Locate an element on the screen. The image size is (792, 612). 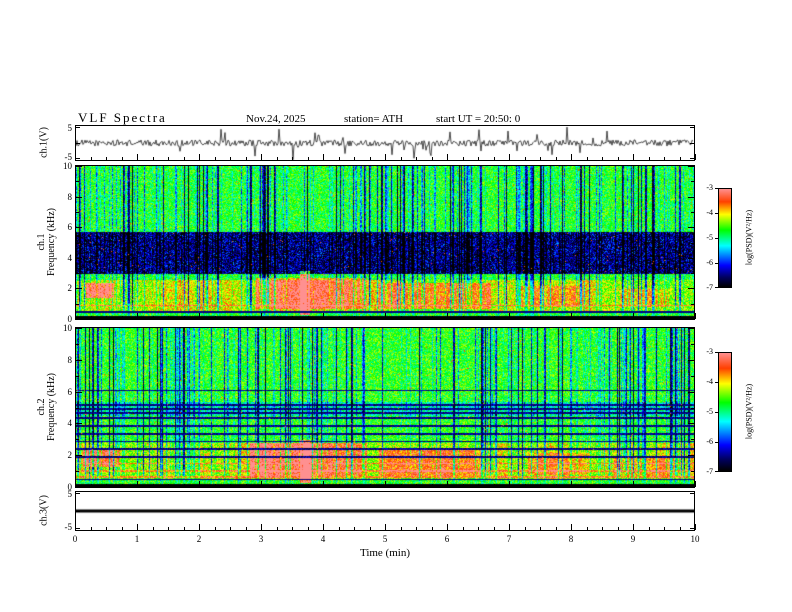
figure-title: VLF Spectra is located at coordinates (122, 117).